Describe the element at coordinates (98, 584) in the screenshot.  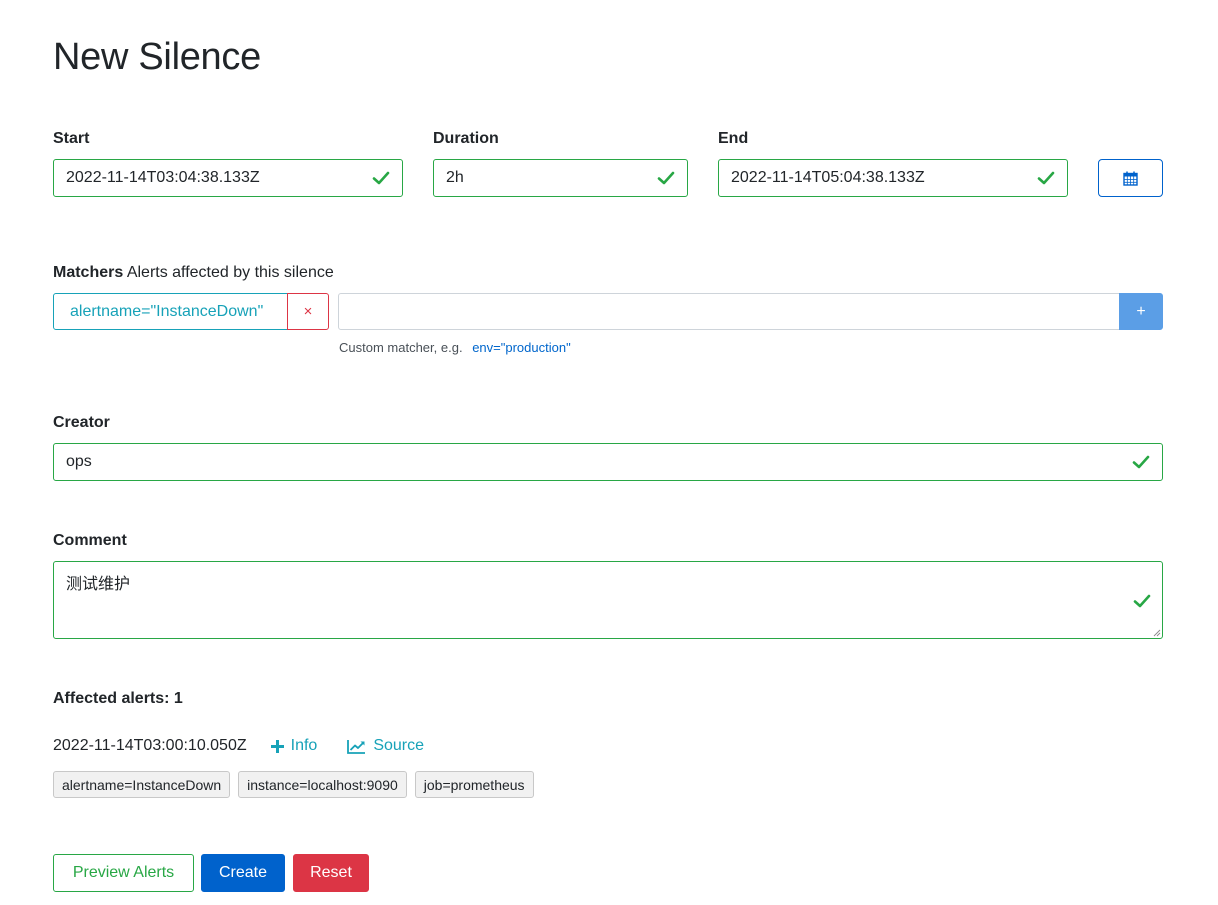
I see `comment-value: 测试维护` at that location.